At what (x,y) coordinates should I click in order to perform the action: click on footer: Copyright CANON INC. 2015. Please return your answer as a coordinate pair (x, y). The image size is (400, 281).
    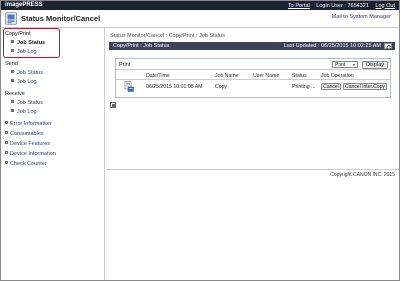
    Looking at the image, I should click on (252, 173).